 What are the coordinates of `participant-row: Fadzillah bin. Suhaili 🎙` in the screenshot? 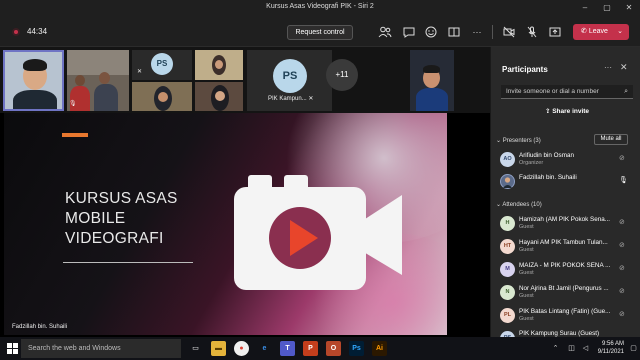 It's located at (568, 182).